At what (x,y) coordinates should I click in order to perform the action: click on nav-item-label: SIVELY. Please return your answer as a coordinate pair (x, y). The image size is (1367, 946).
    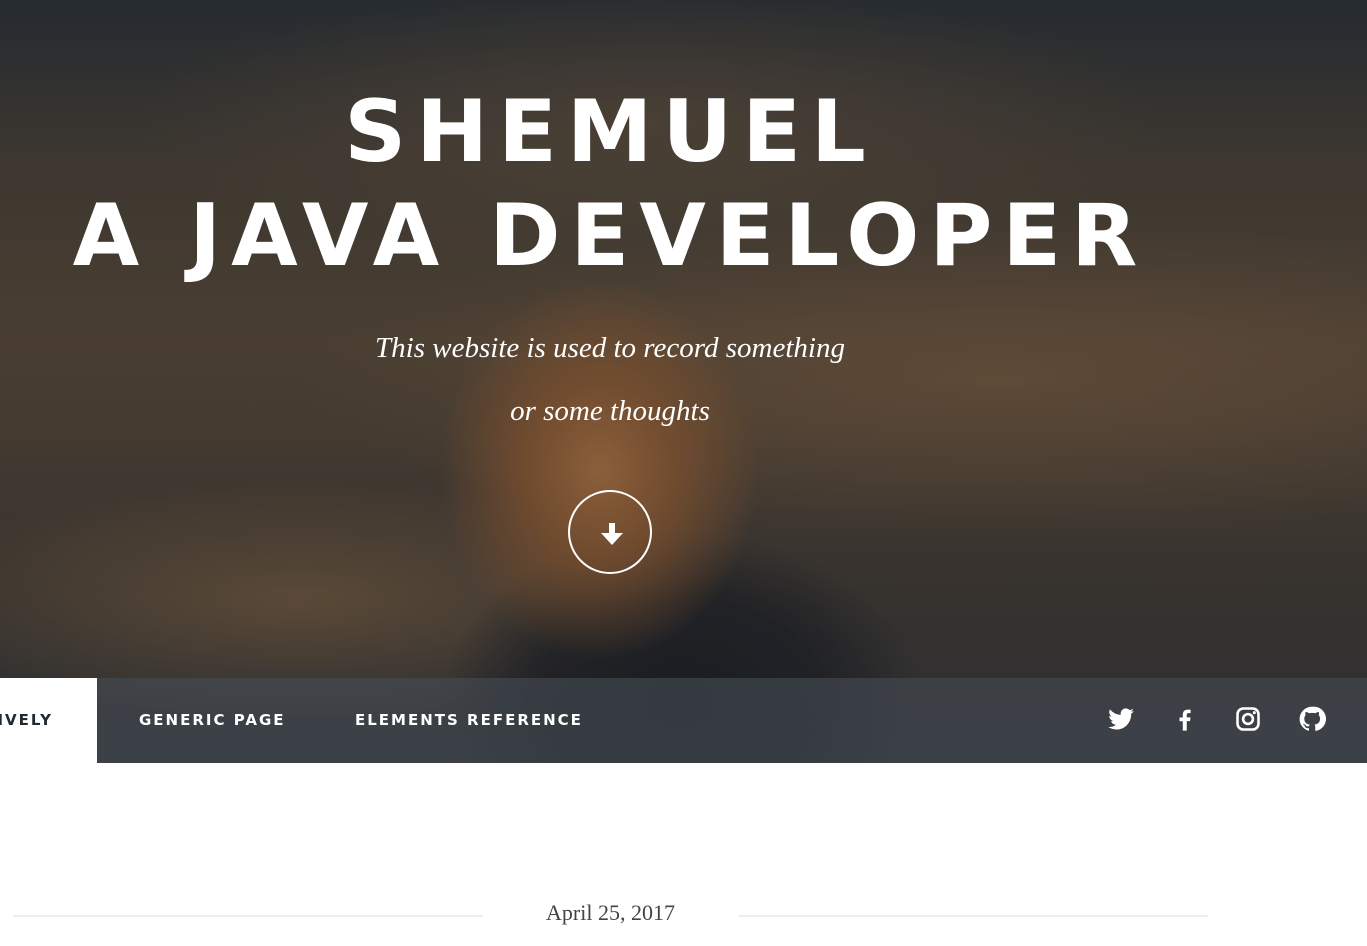
    Looking at the image, I should click on (26, 720).